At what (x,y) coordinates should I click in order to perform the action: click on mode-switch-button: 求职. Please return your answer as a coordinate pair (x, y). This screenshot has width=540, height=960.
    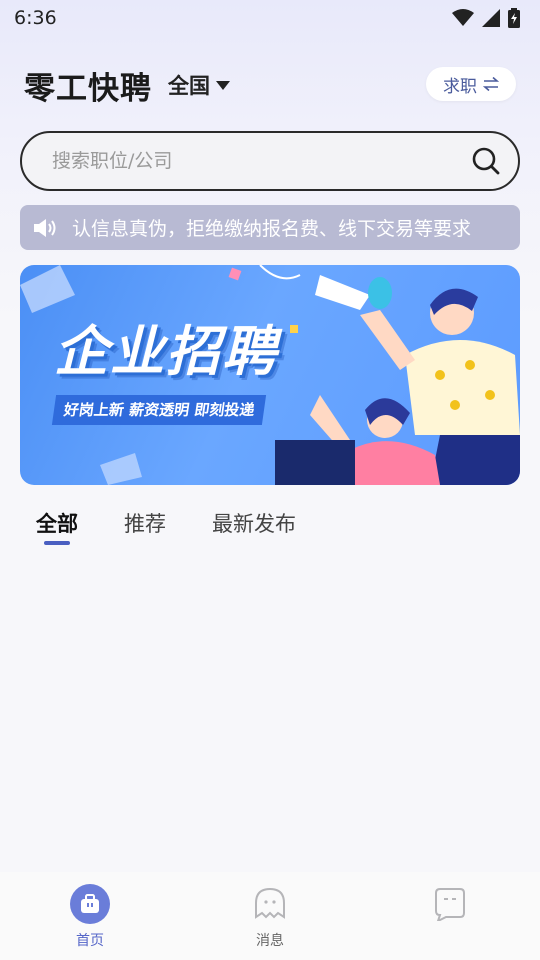
    Looking at the image, I should click on (471, 84).